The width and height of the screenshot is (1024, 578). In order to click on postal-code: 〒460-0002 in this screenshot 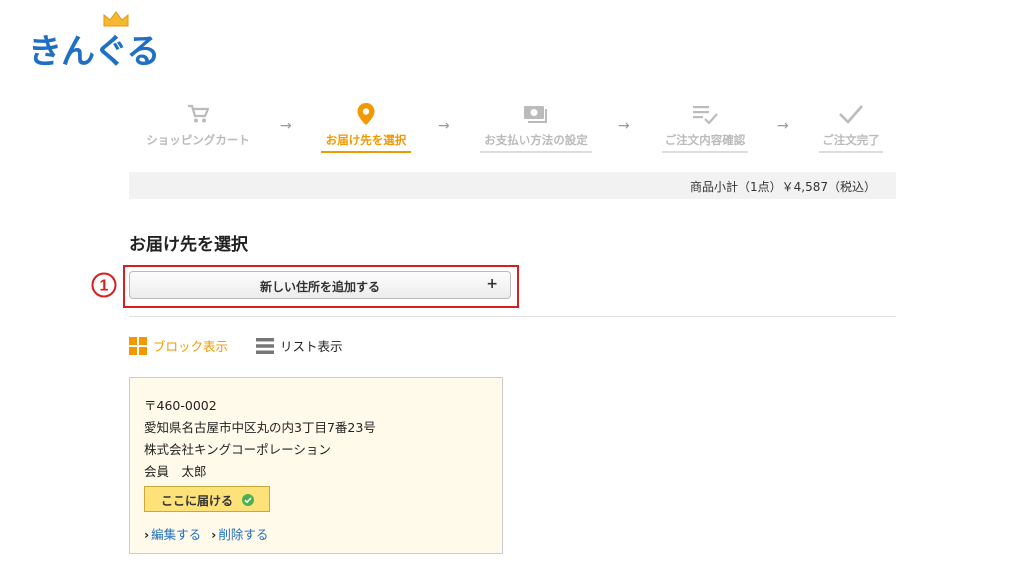, I will do `click(180, 405)`.